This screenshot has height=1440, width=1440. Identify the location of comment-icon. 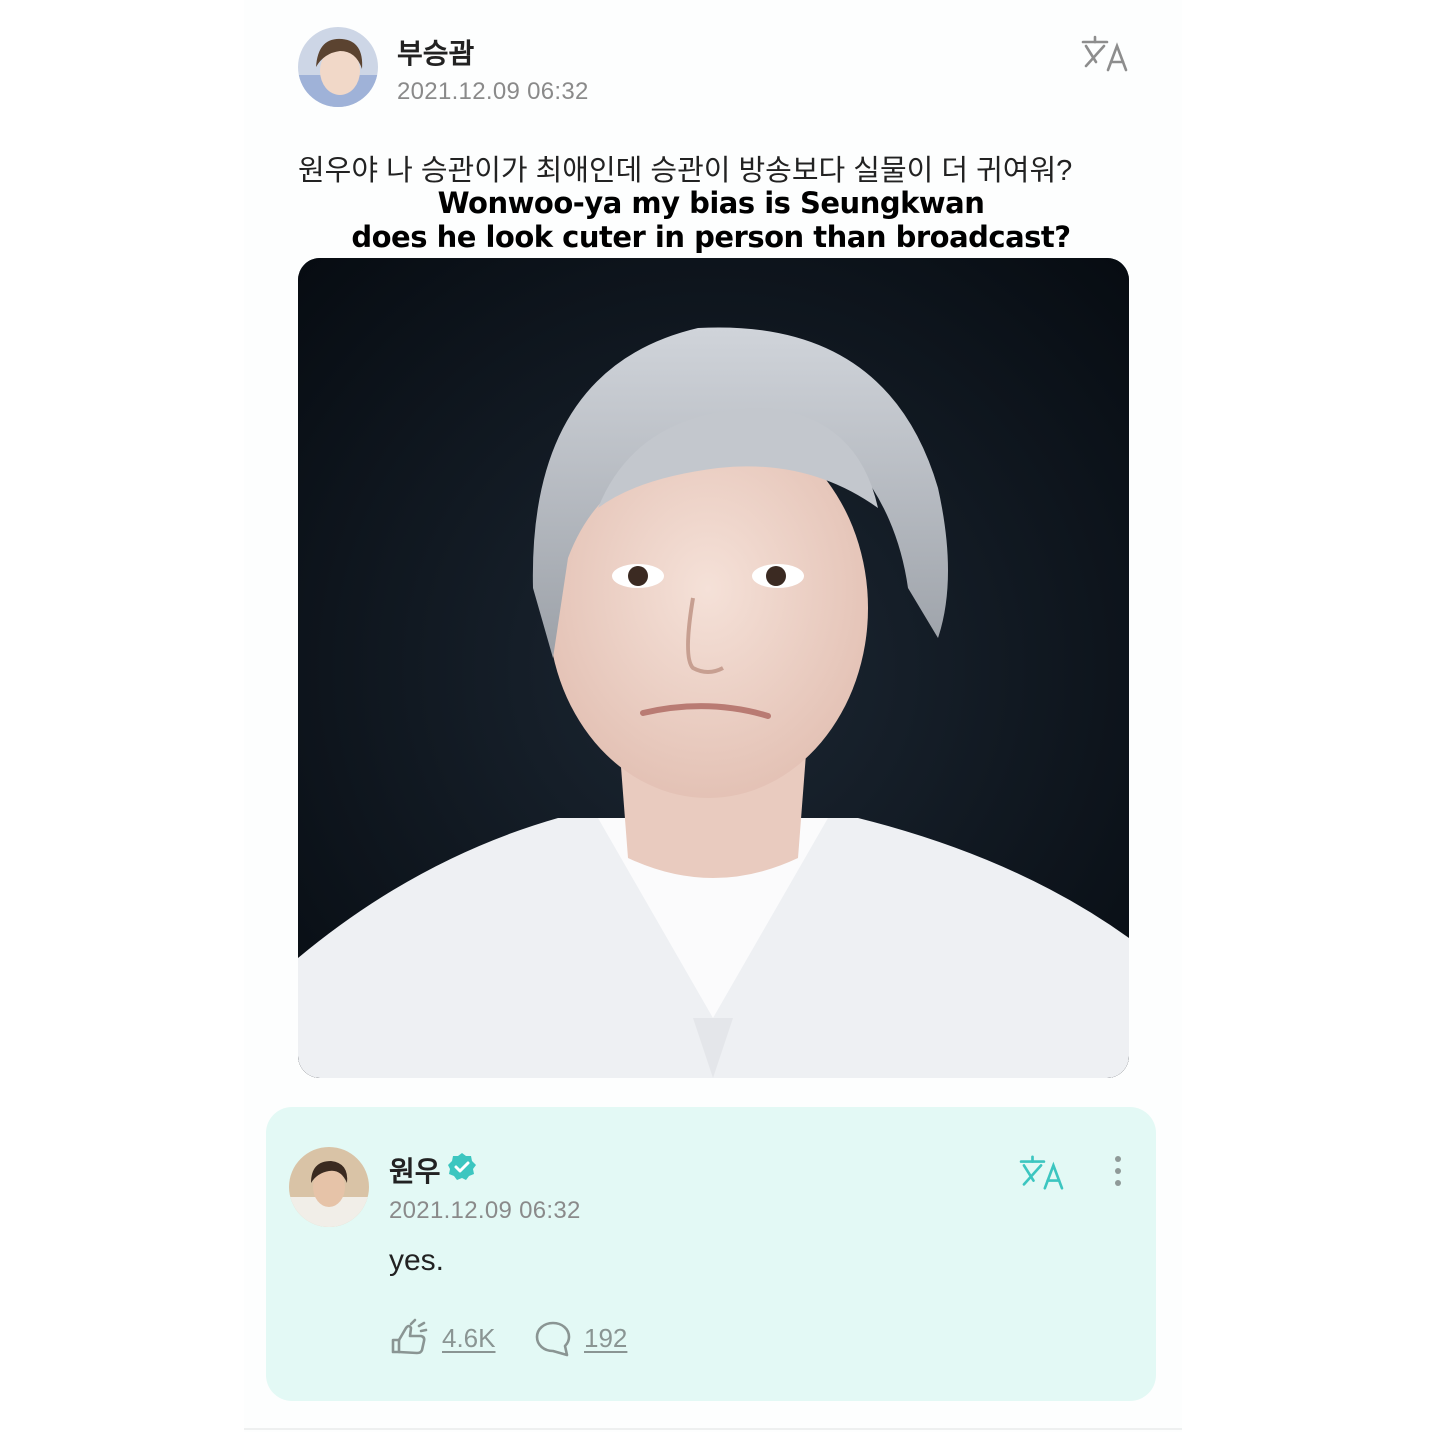
(553, 1341).